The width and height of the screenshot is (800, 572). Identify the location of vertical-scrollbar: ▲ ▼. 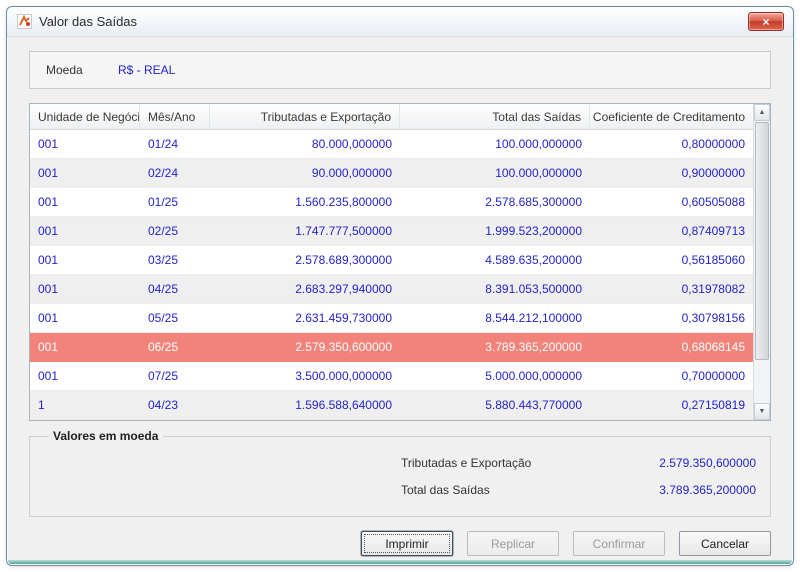
(761, 262).